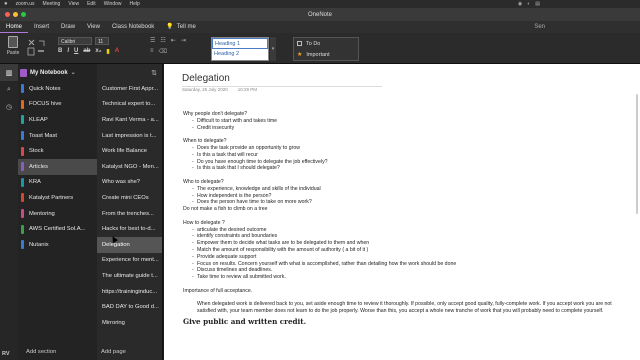 The height and width of the screenshot is (360, 640). What do you see at coordinates (129, 72) in the screenshot?
I see `sort-pages-icon: ⇅` at bounding box center [129, 72].